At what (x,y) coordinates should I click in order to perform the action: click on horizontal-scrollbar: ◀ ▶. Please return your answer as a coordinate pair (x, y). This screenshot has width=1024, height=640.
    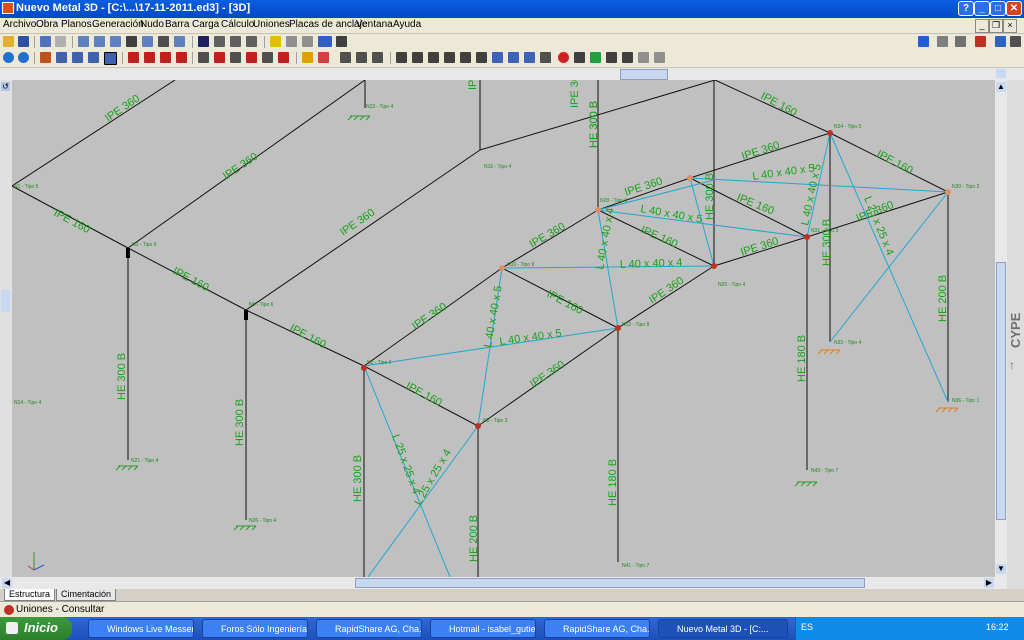
    Looking at the image, I should click on (503, 583).